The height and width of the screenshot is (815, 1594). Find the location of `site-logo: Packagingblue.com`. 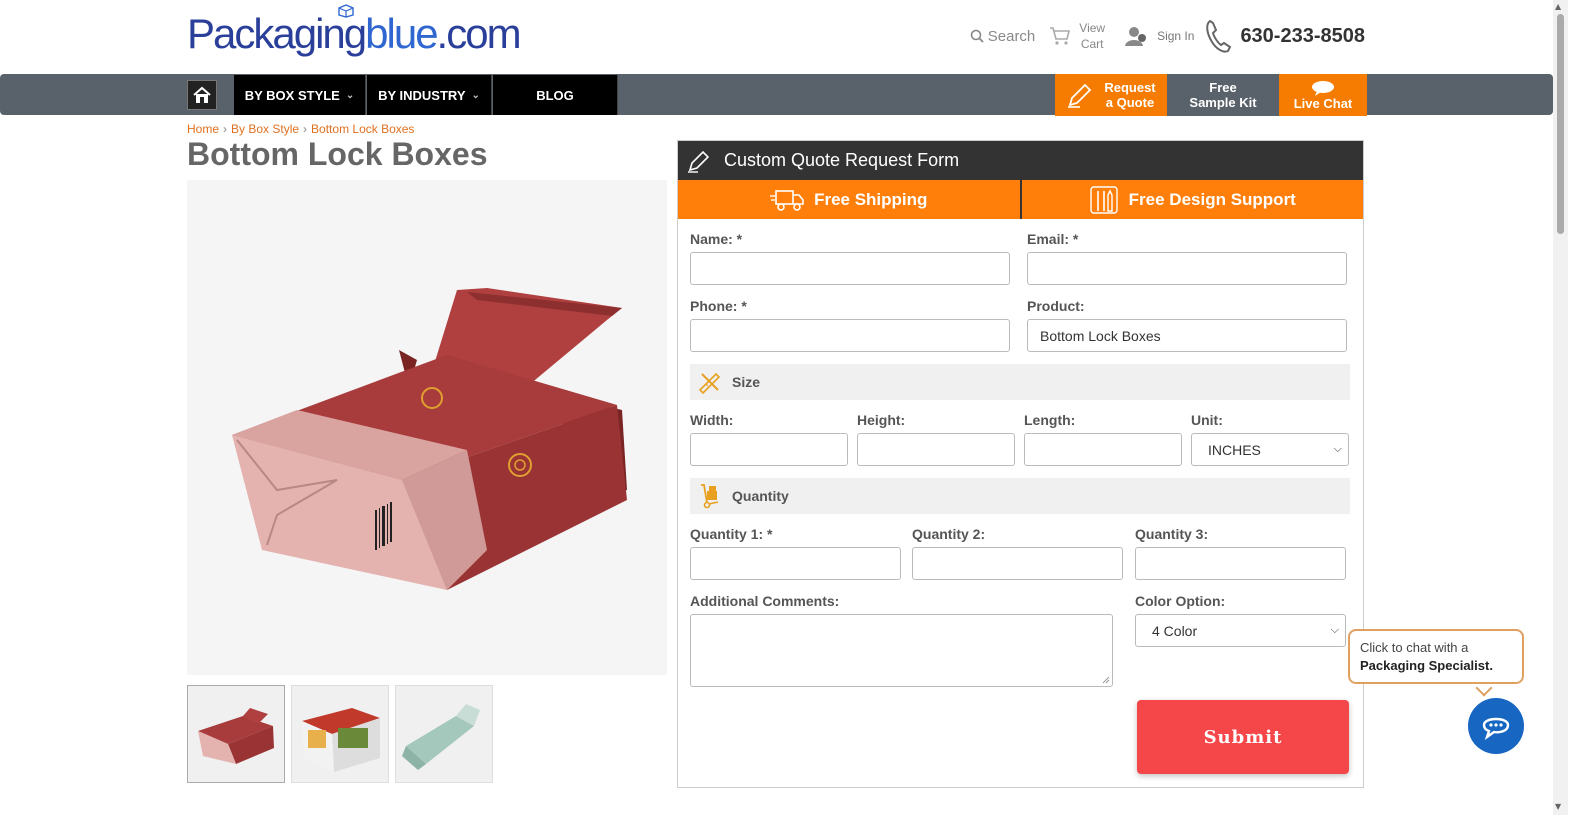

site-logo: Packagingblue.com is located at coordinates (354, 39).